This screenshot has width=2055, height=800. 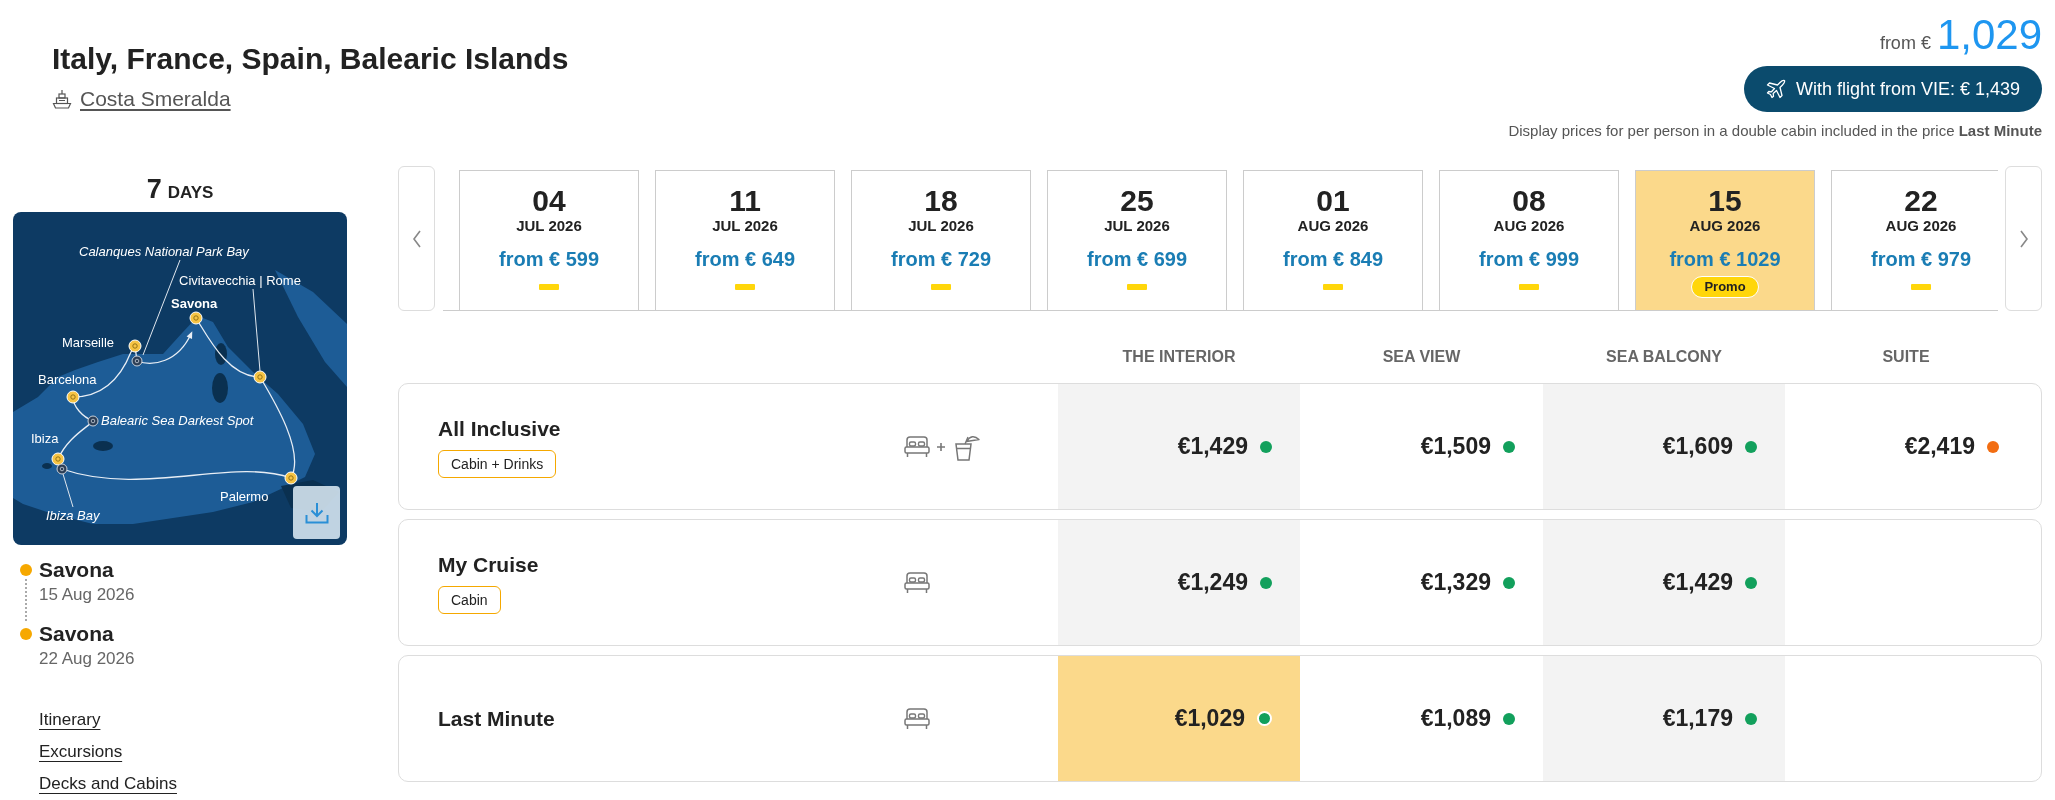 What do you see at coordinates (1421, 357) in the screenshot?
I see `column-header: SEA VIEW` at bounding box center [1421, 357].